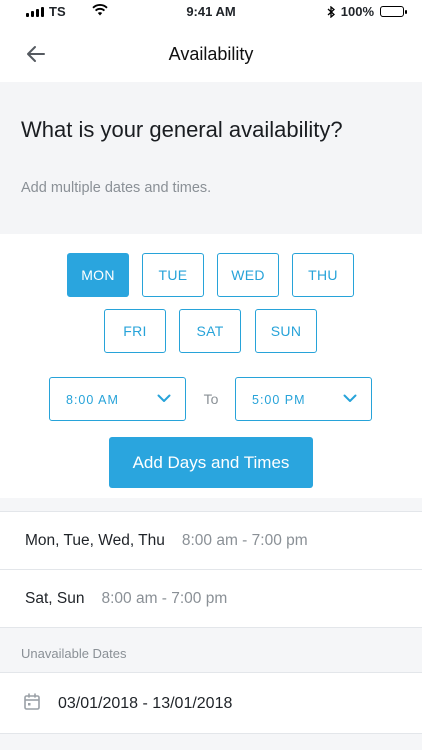 The height and width of the screenshot is (750, 422). What do you see at coordinates (248, 275) in the screenshot?
I see `day-button-wed: WED` at bounding box center [248, 275].